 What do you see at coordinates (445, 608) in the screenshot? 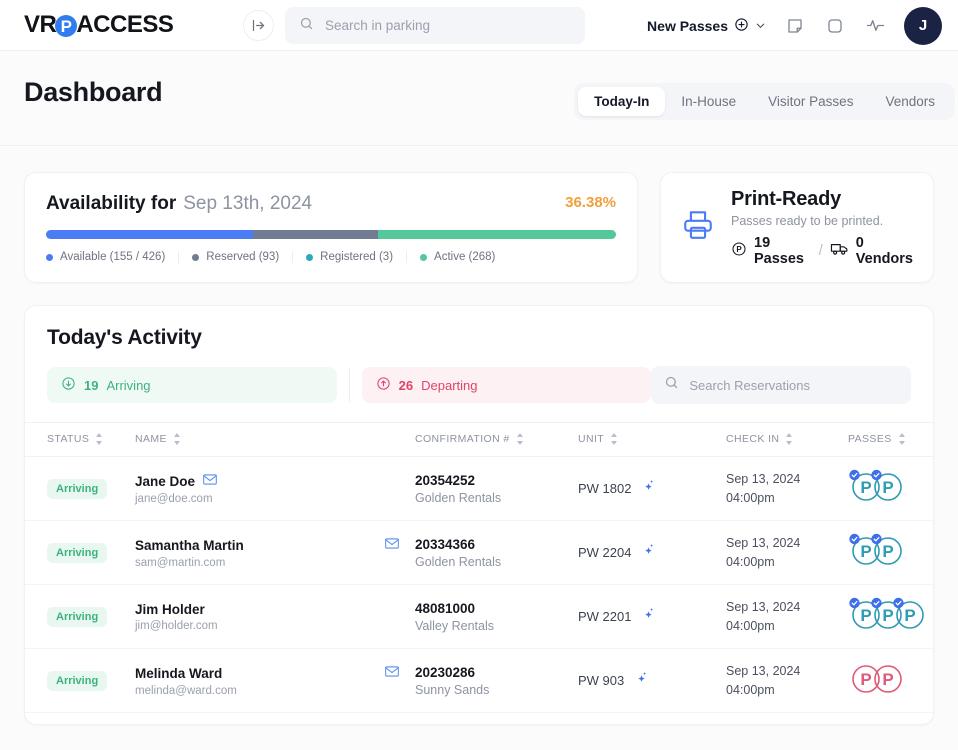
I see `confirmation-number: 48081000` at bounding box center [445, 608].